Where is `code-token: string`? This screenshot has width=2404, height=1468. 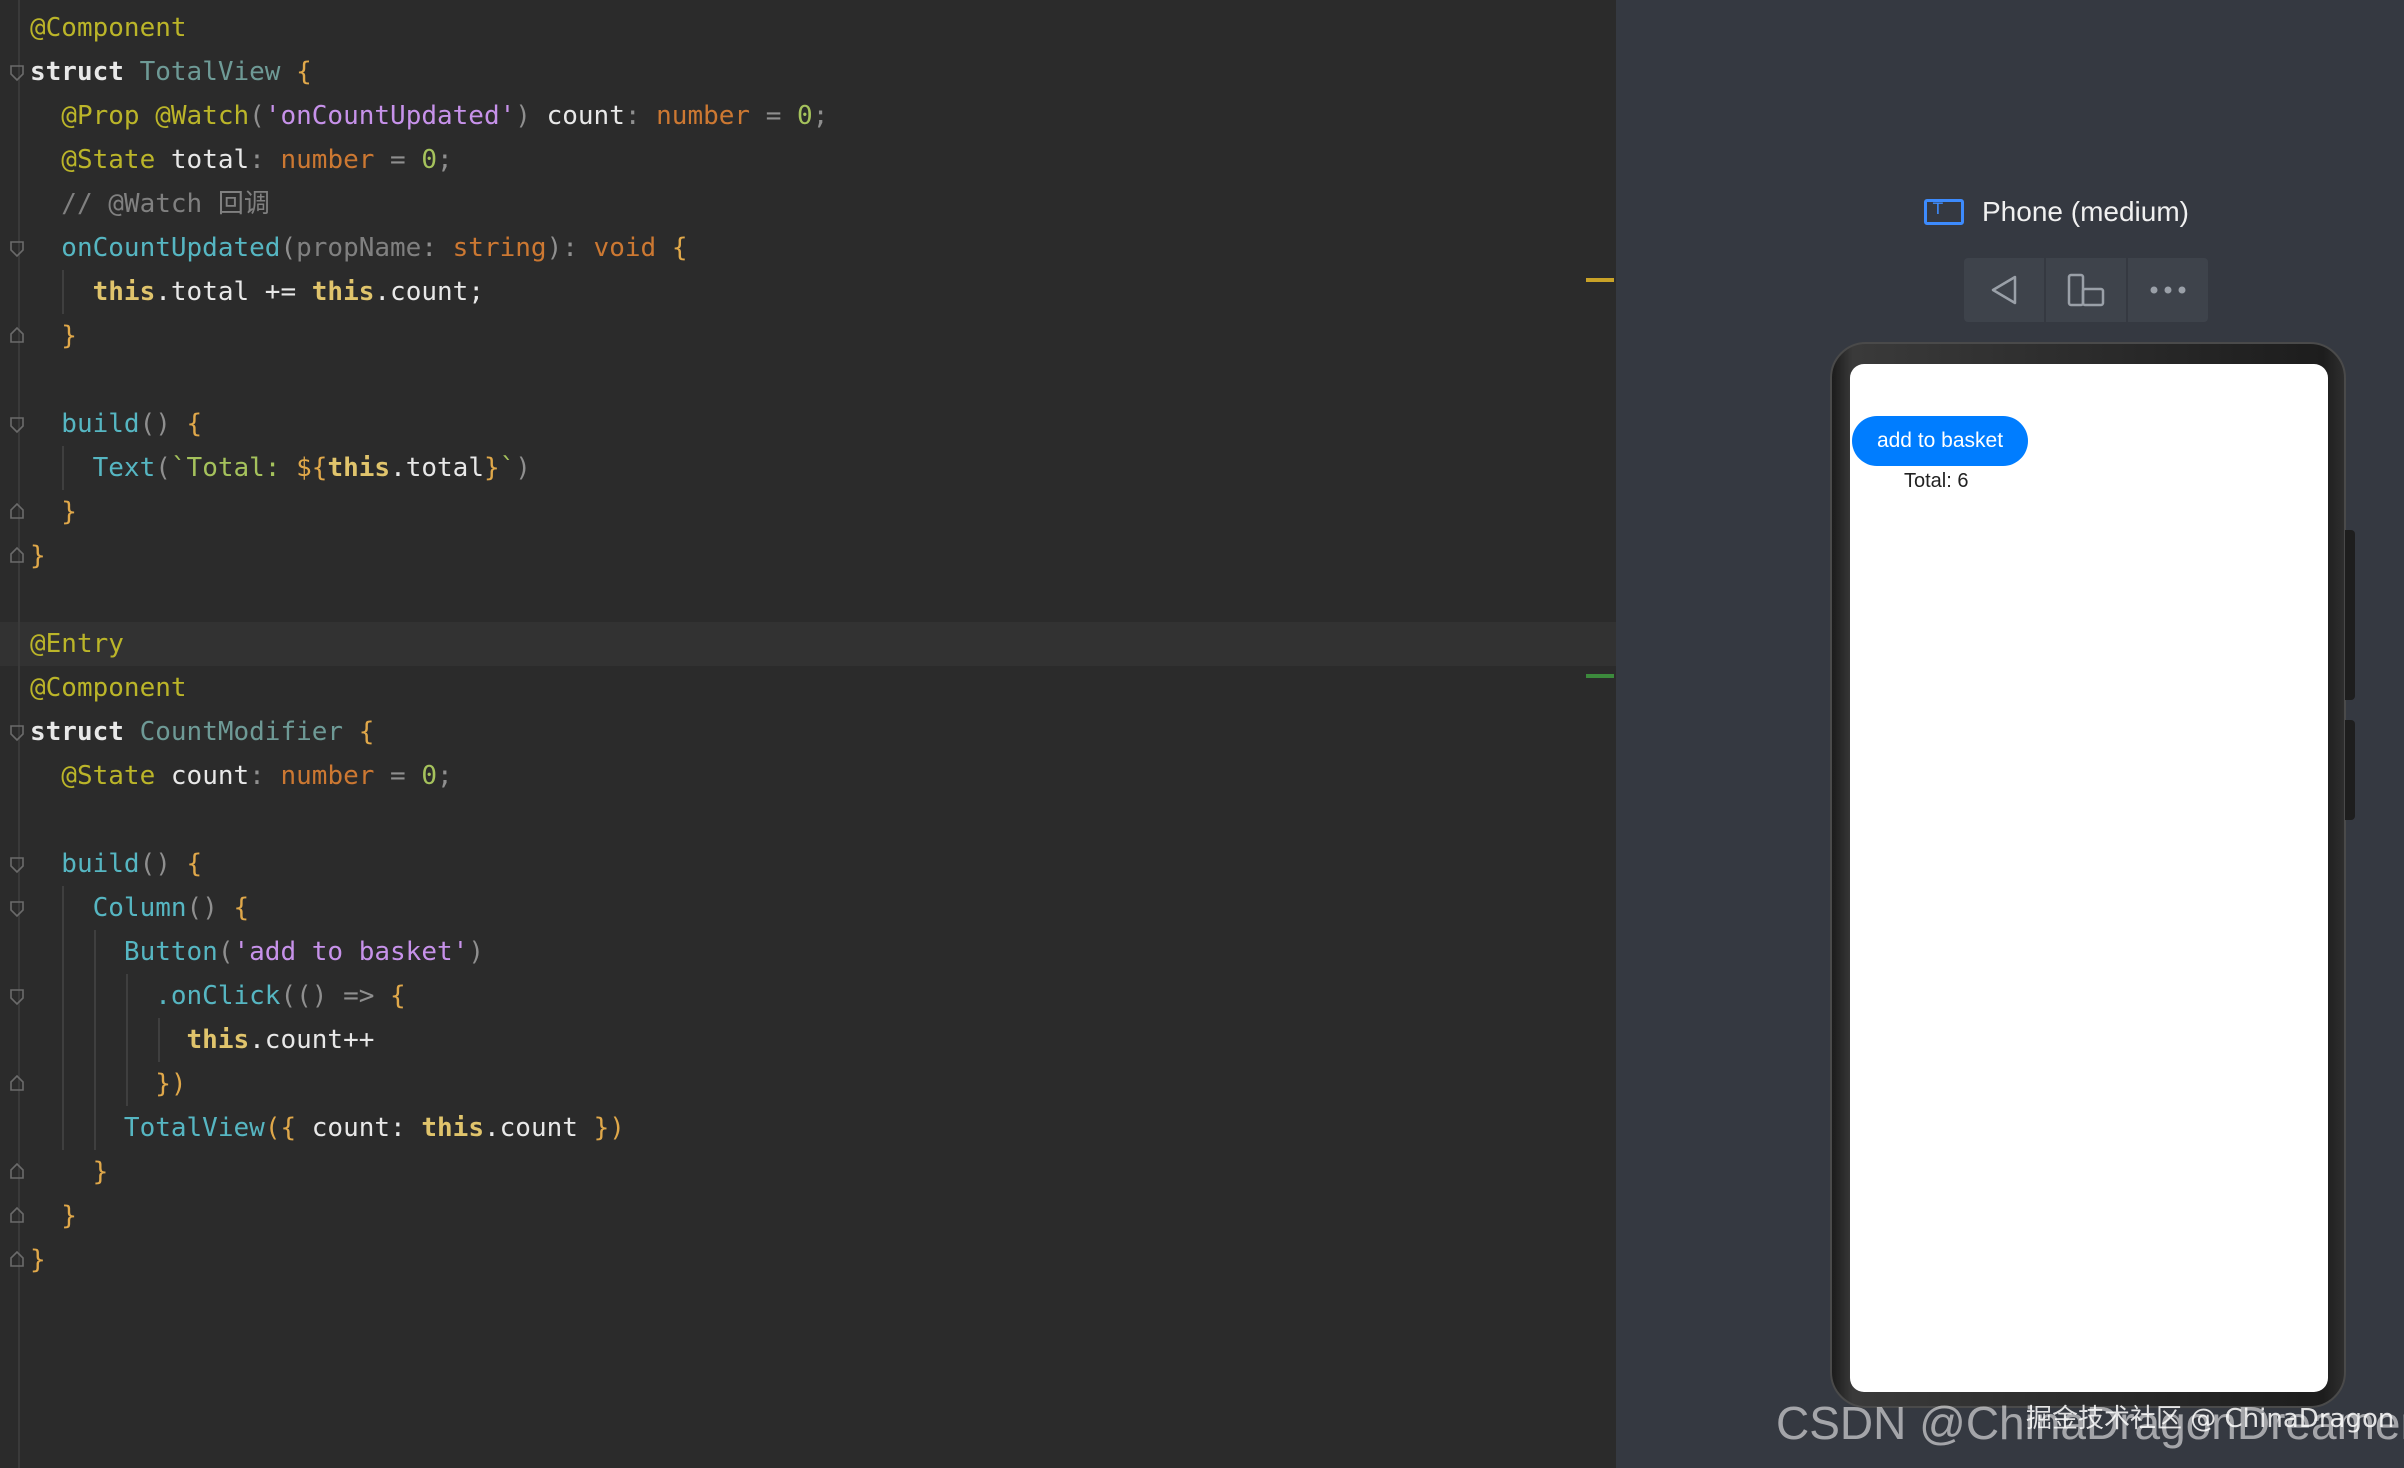 code-token: string is located at coordinates (499, 248).